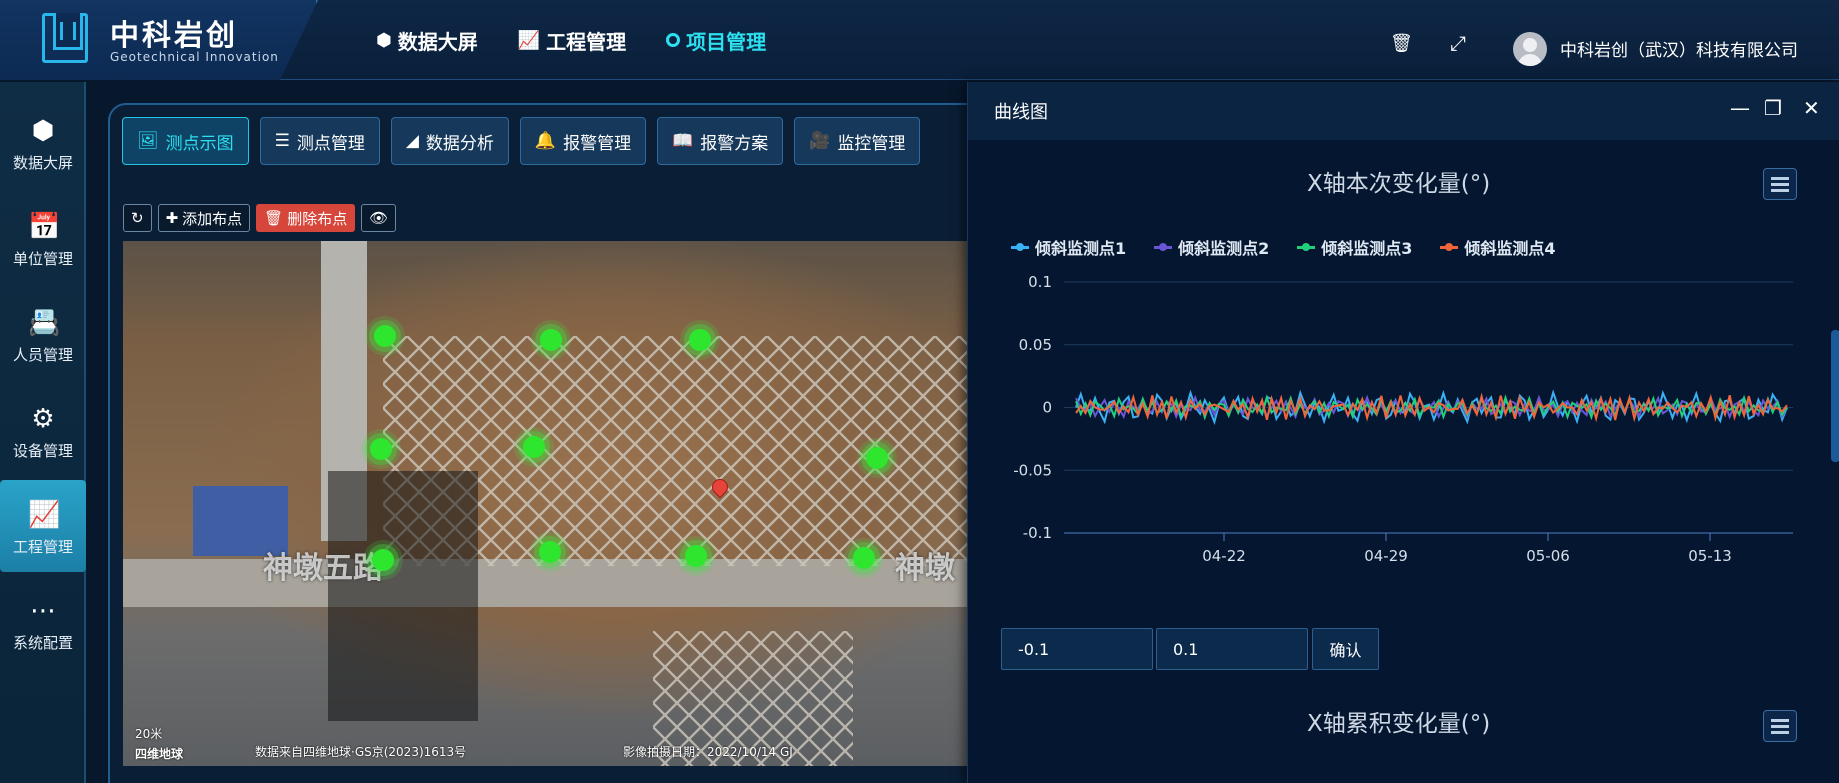 This screenshot has width=1839, height=783. Describe the element at coordinates (212, 218) in the screenshot. I see `add-point-label: 添加布点` at that location.